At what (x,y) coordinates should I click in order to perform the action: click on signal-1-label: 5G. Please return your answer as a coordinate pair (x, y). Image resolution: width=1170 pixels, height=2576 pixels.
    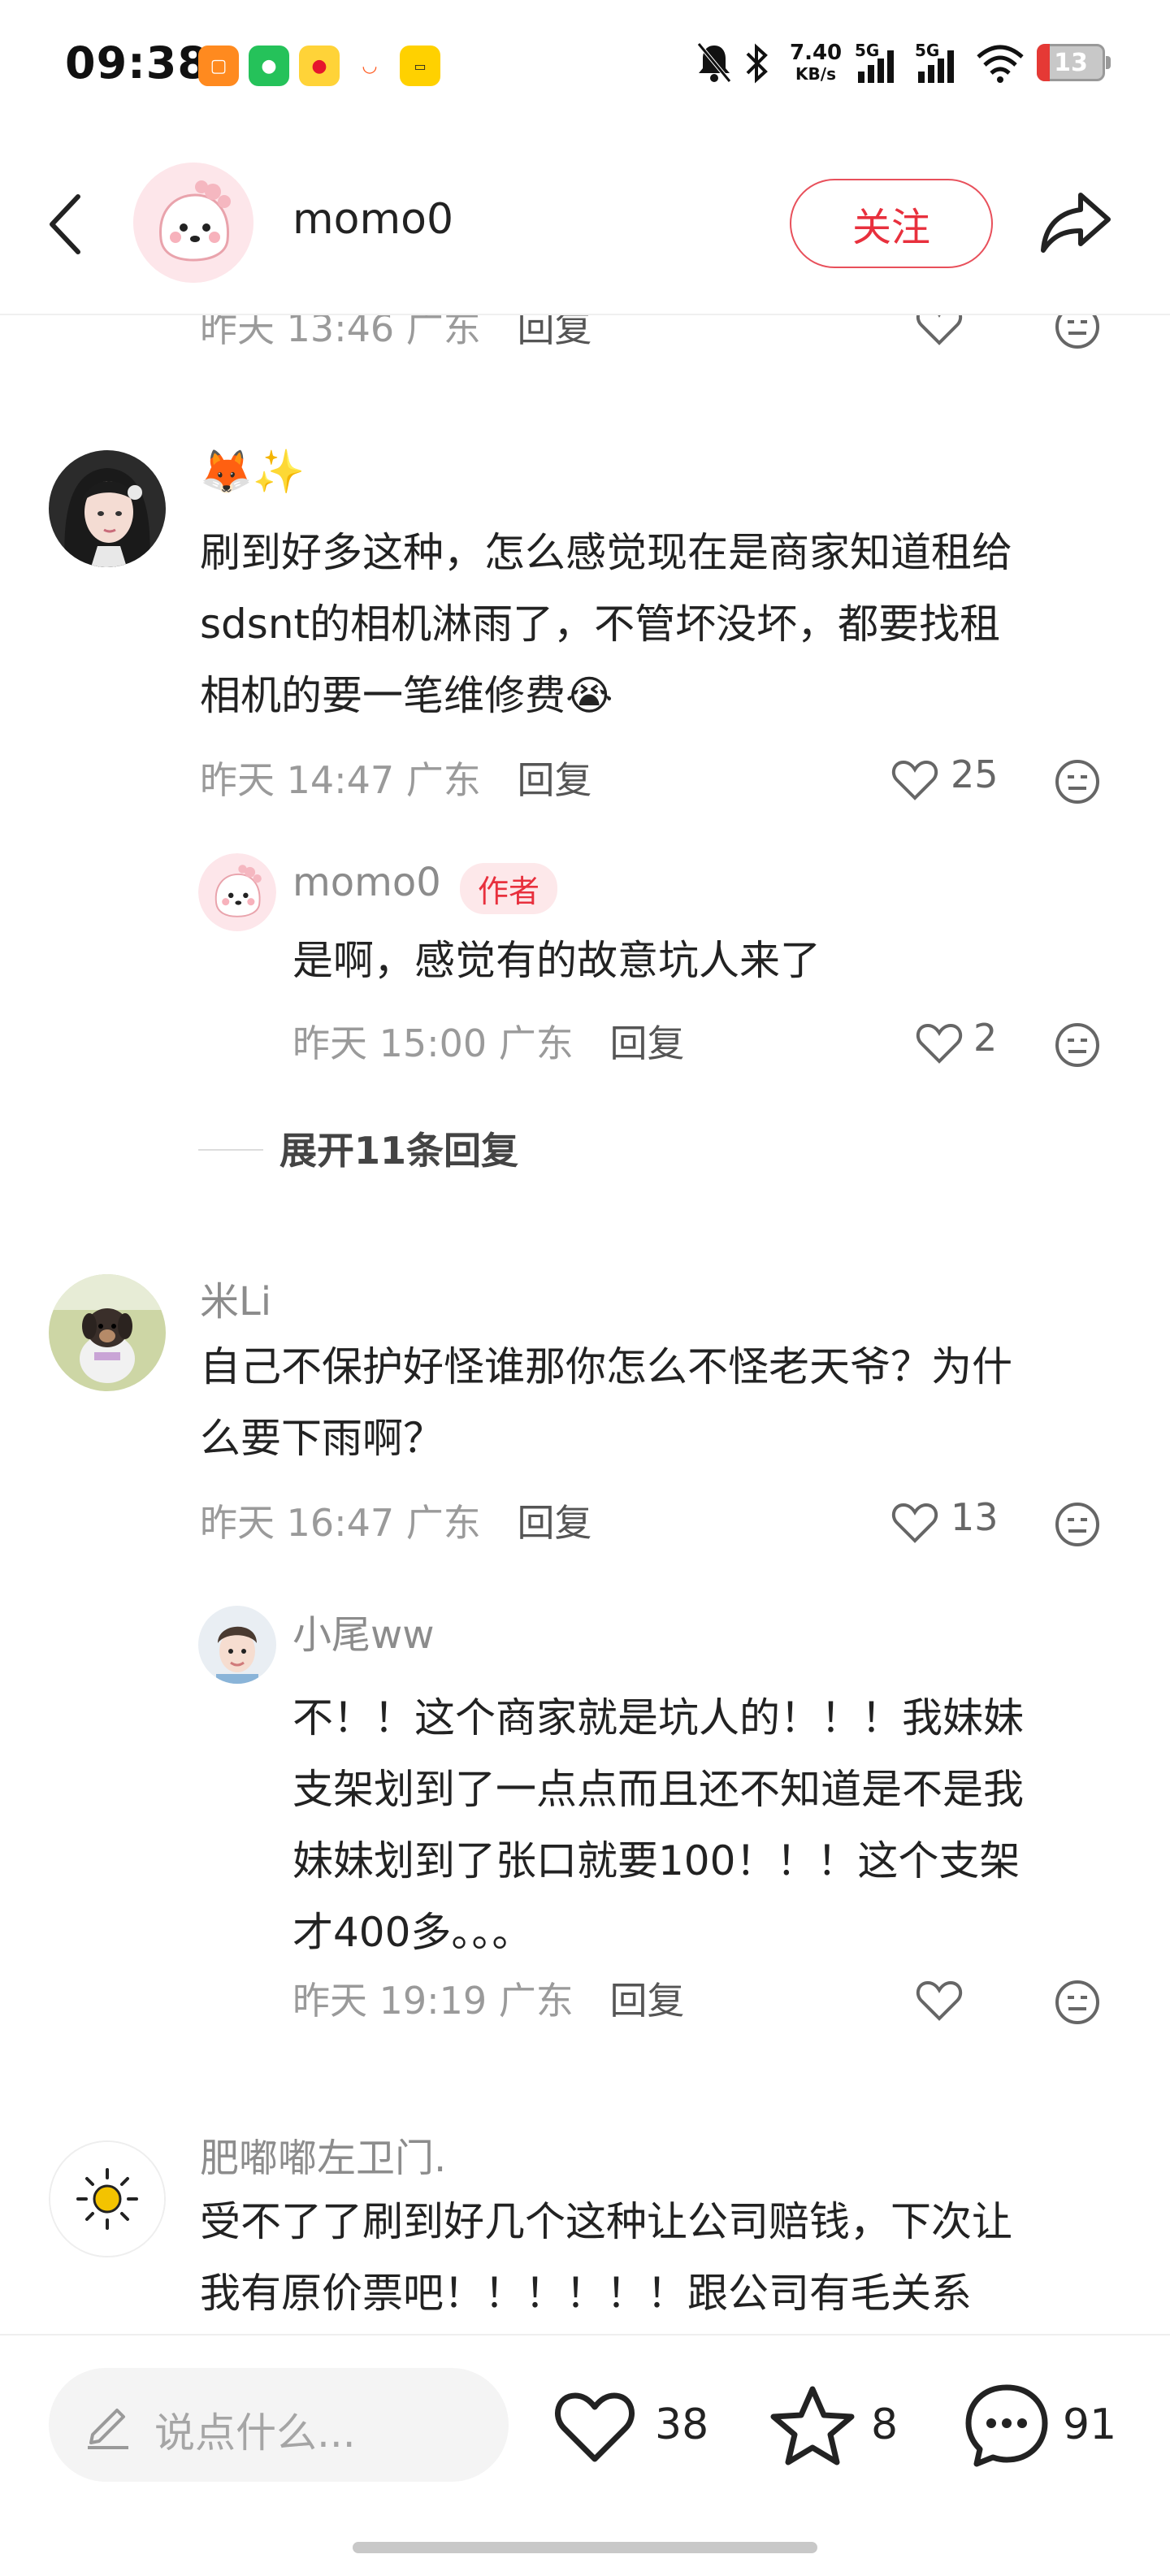
    Looking at the image, I should click on (868, 50).